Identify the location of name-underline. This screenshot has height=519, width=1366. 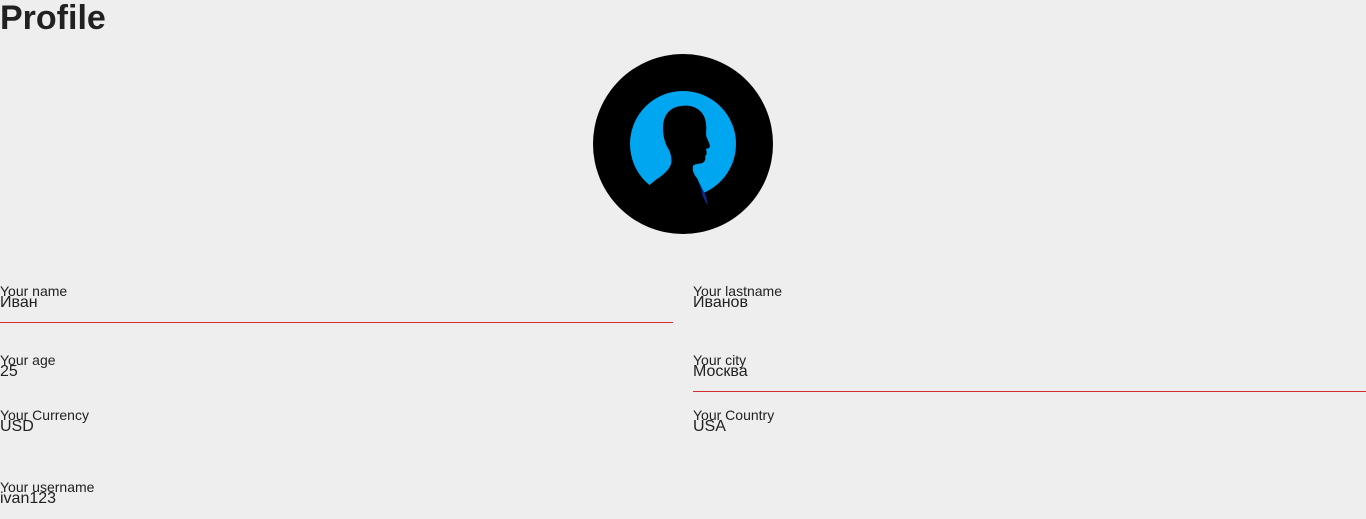
(336, 322).